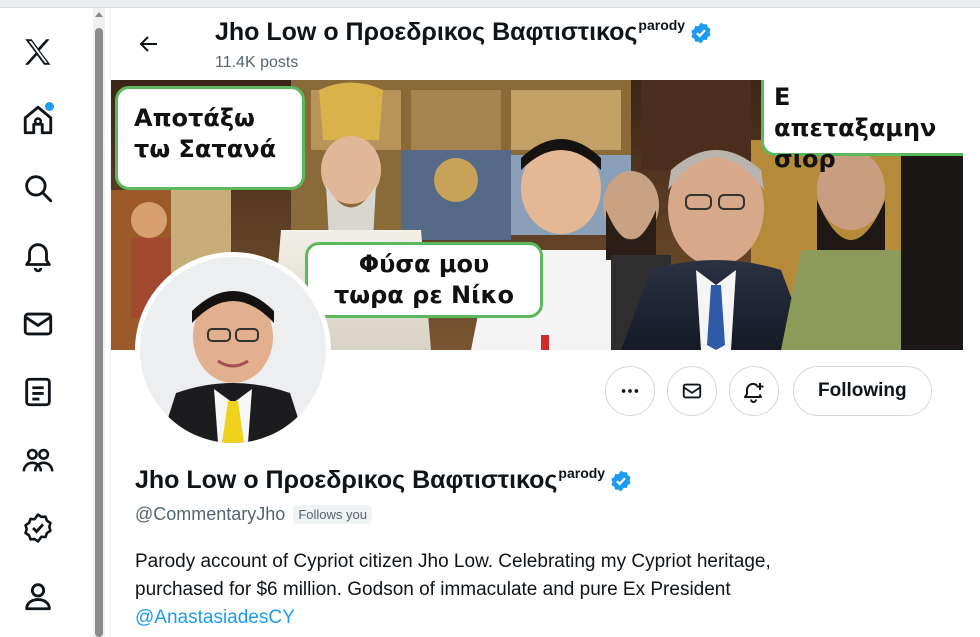  I want to click on nav-verified, so click(38, 528).